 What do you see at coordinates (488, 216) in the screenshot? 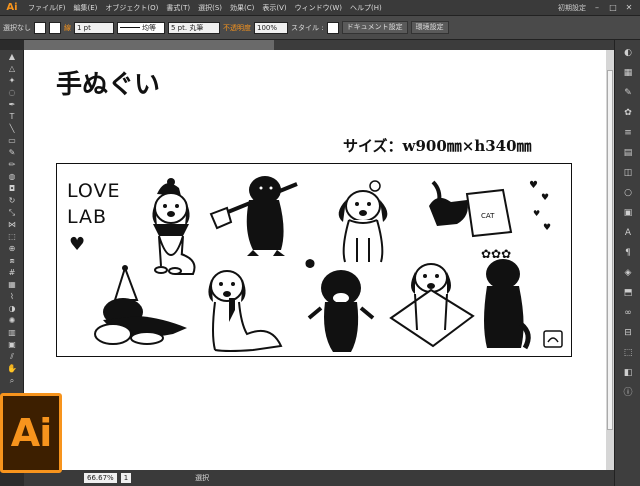
I see `svg-text: CAT` at bounding box center [488, 216].